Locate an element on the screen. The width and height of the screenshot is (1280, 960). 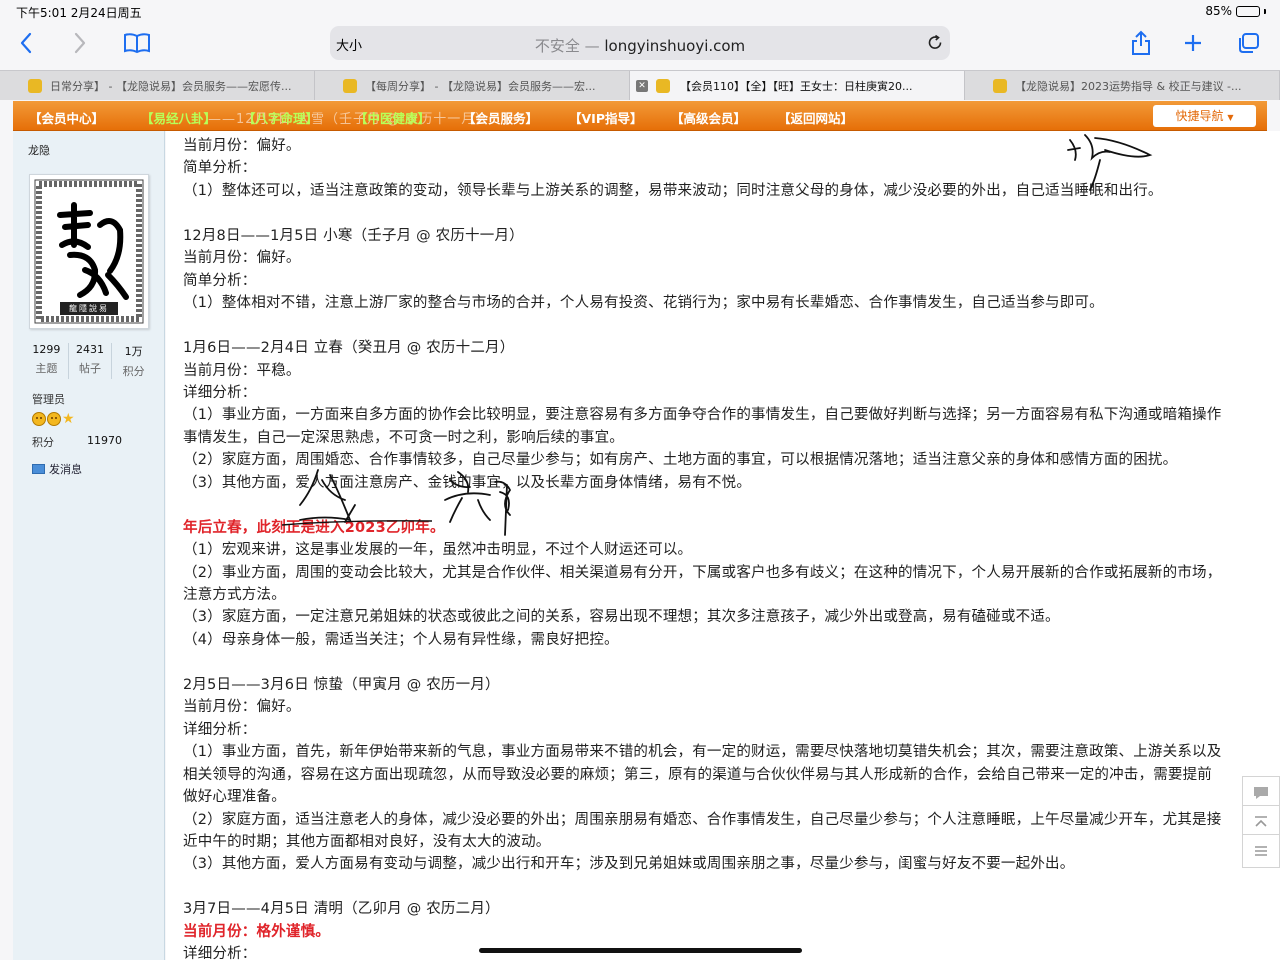
envelope-icon is located at coordinates (38, 469).